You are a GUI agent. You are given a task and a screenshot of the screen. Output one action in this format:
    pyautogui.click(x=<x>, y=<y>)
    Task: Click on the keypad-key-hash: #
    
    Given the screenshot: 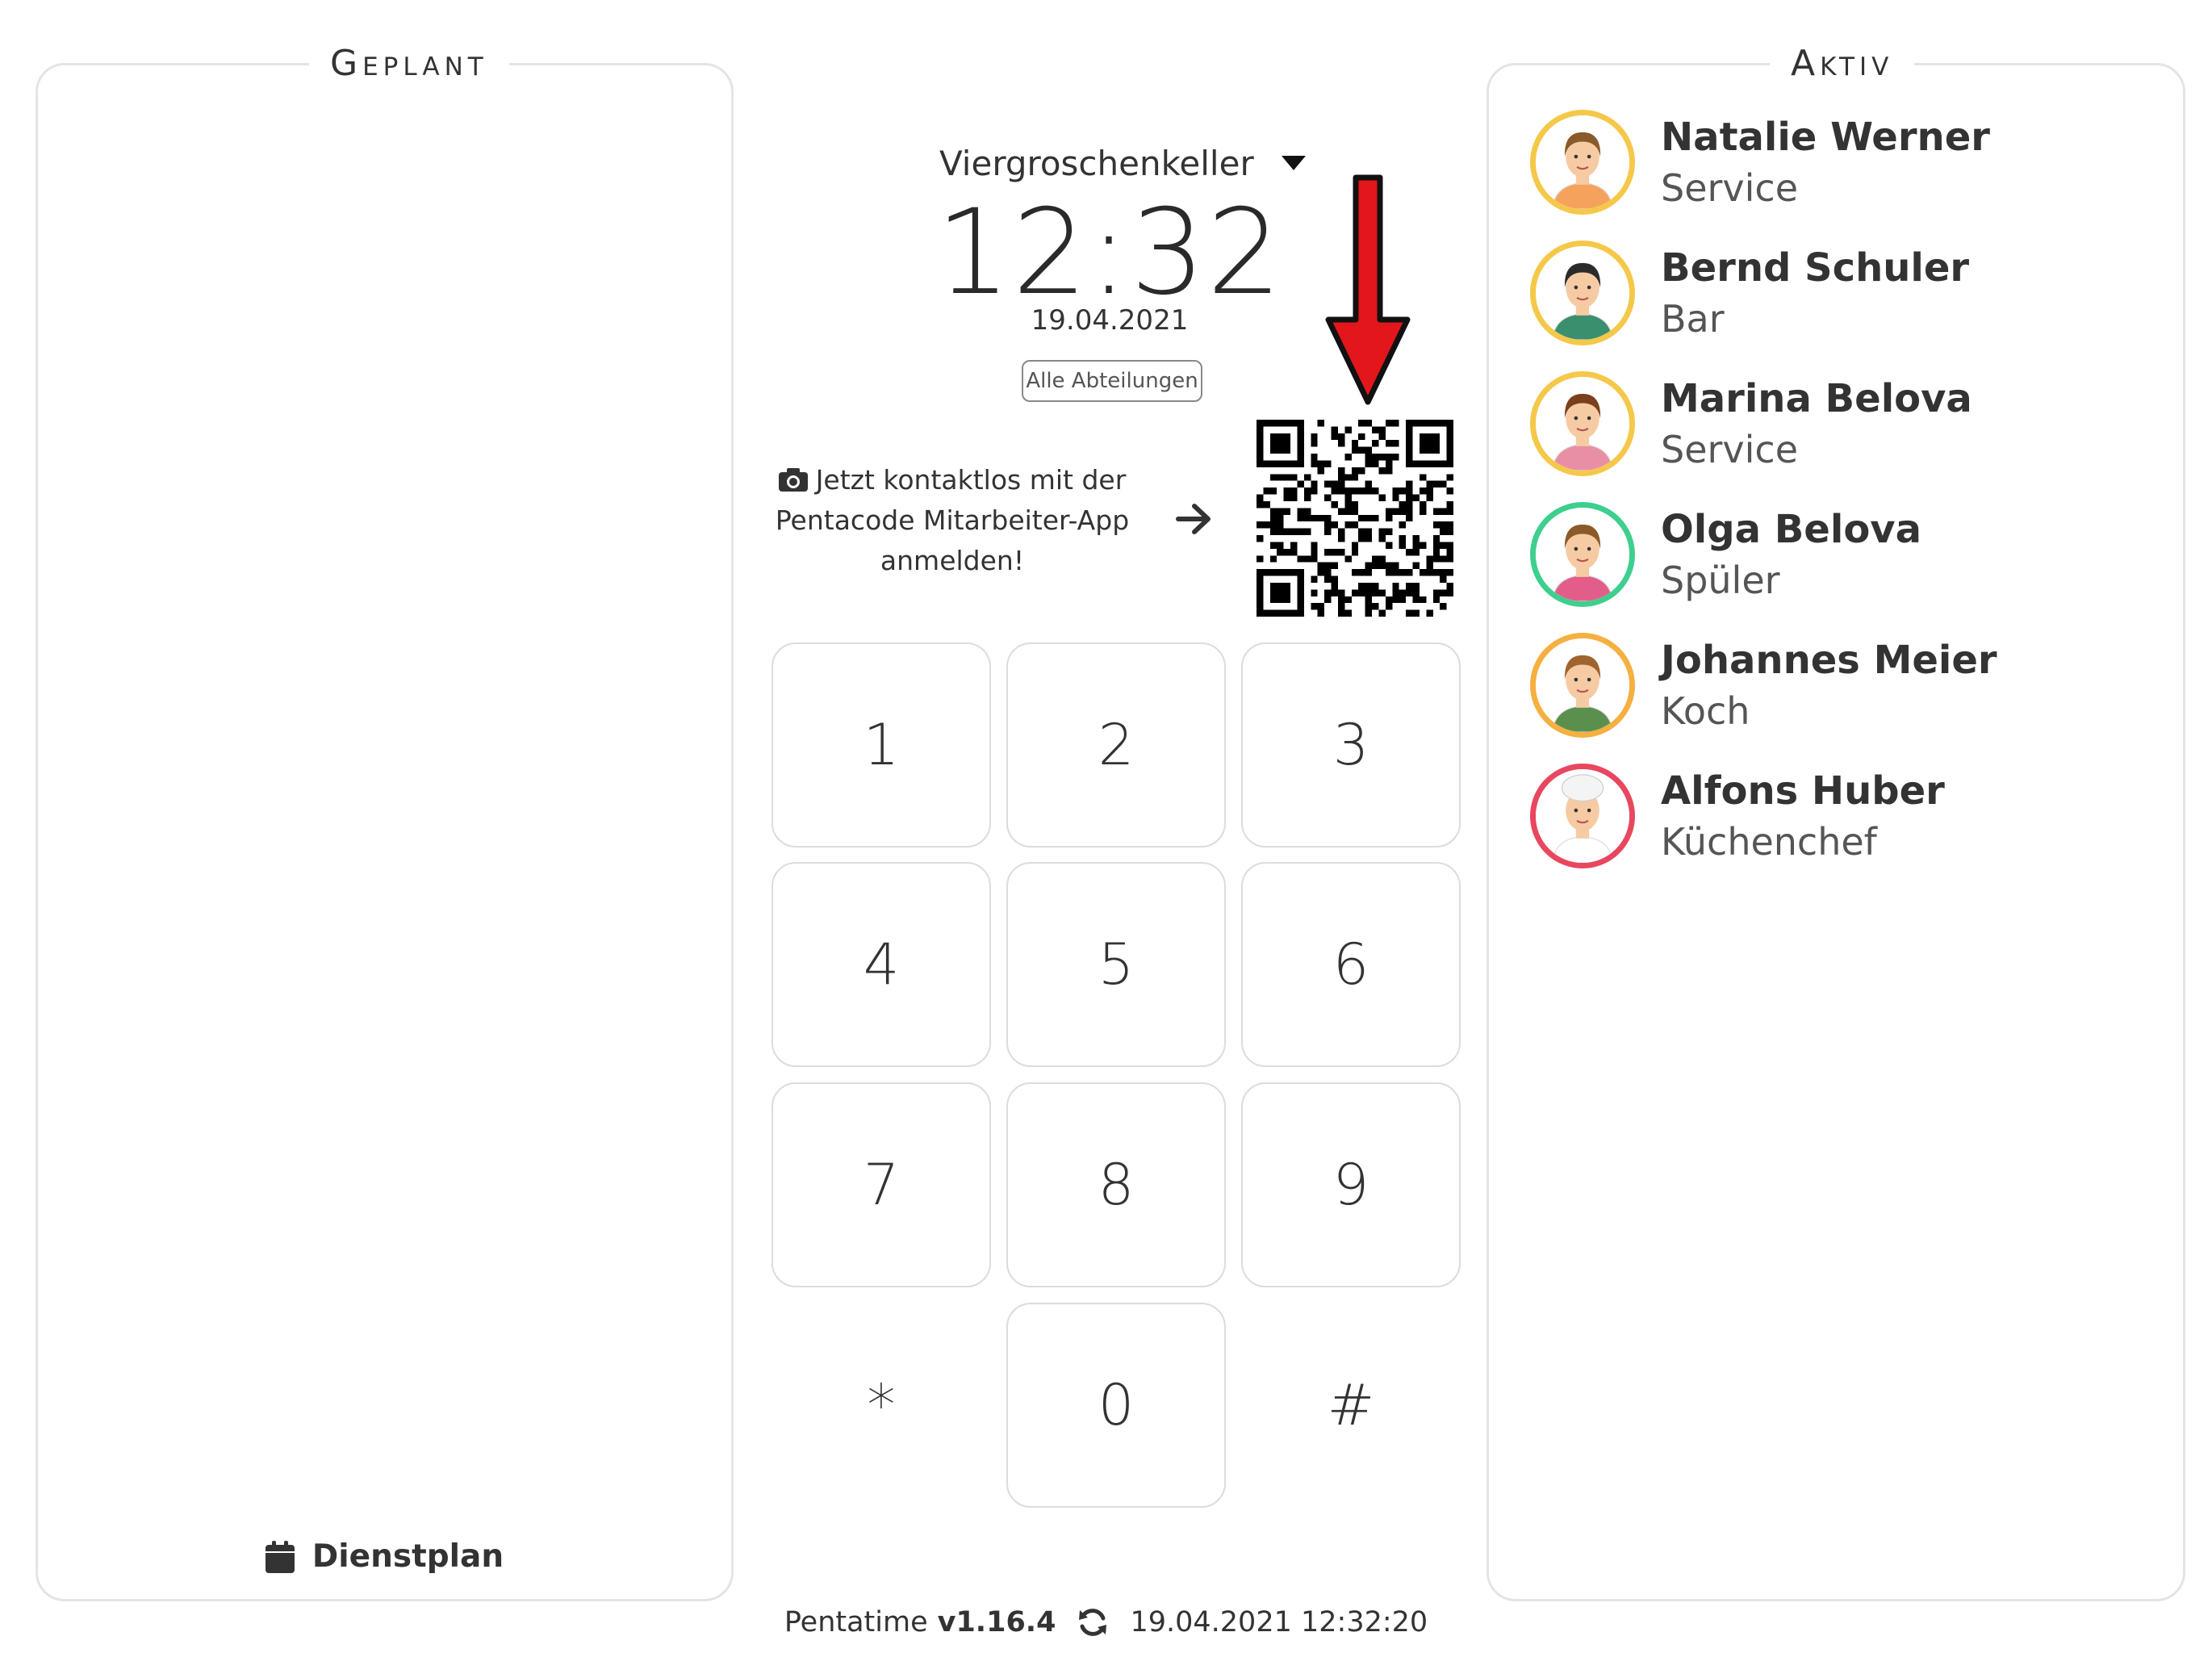 What is the action you would take?
    pyautogui.click(x=1351, y=1405)
    